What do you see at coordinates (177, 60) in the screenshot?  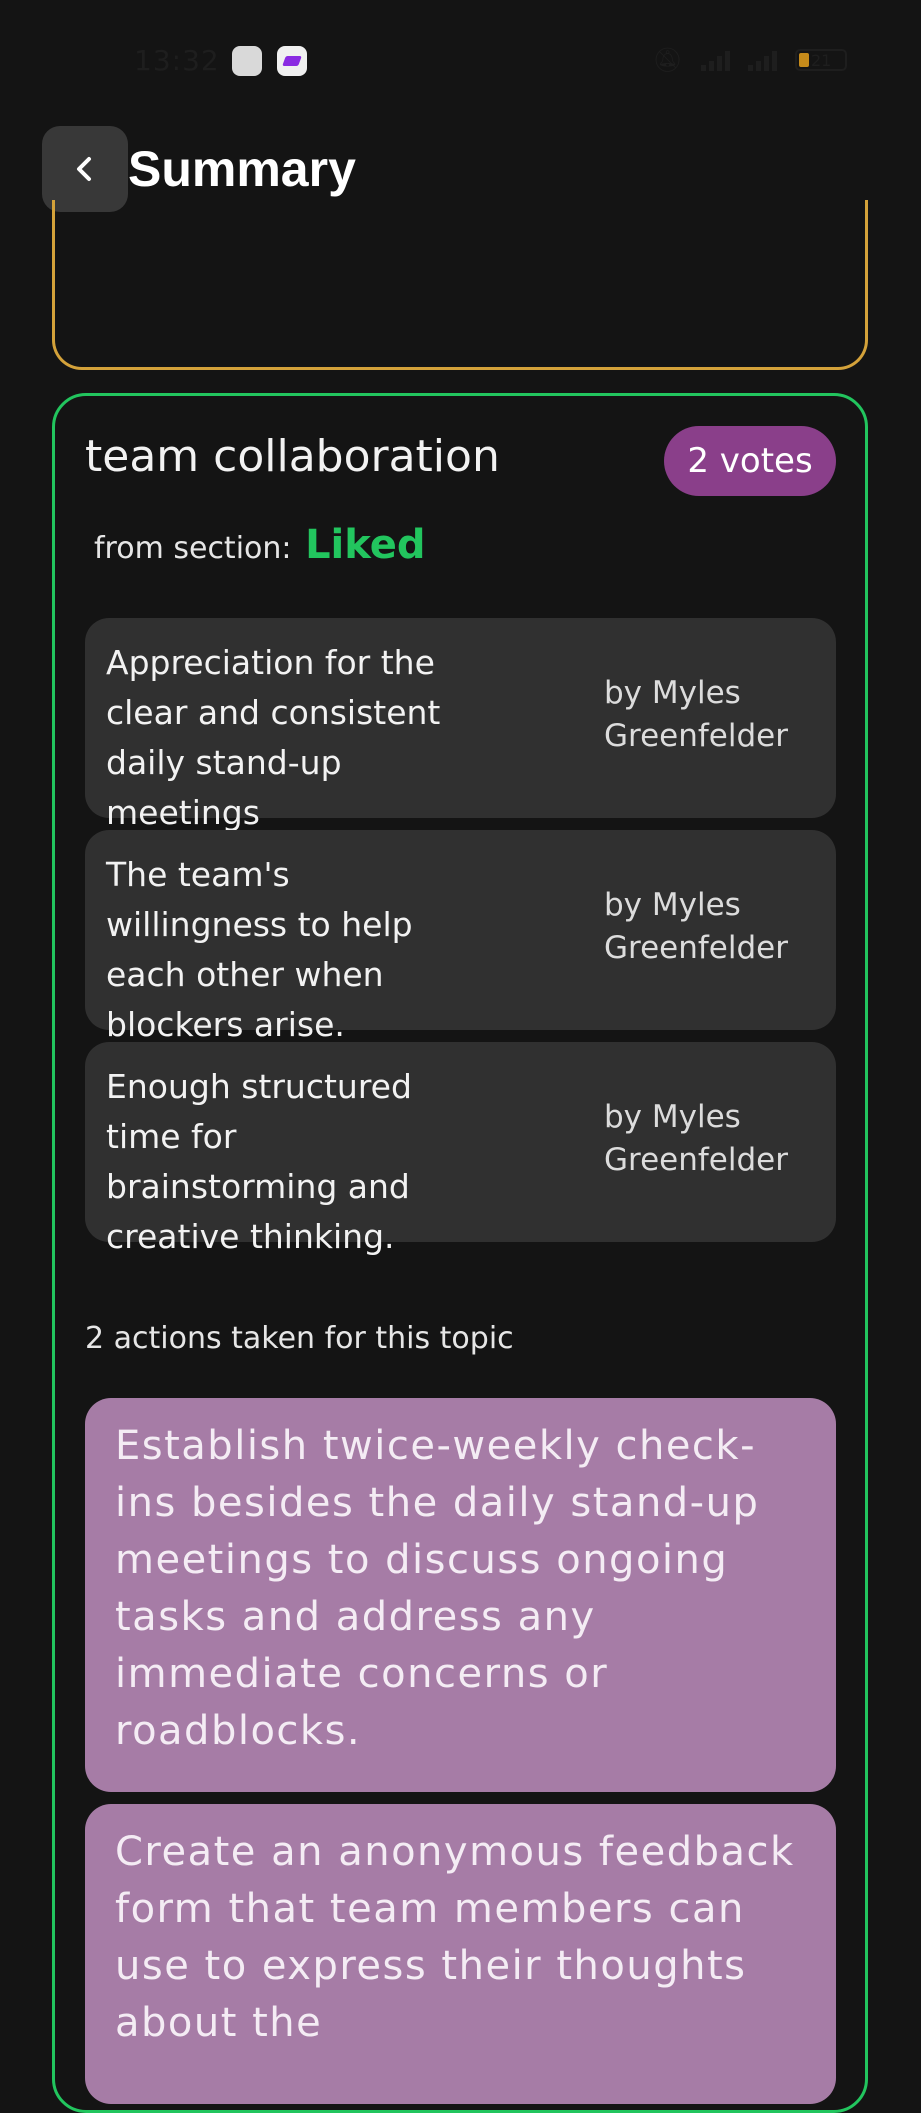 I see `status-time: 13:32` at bounding box center [177, 60].